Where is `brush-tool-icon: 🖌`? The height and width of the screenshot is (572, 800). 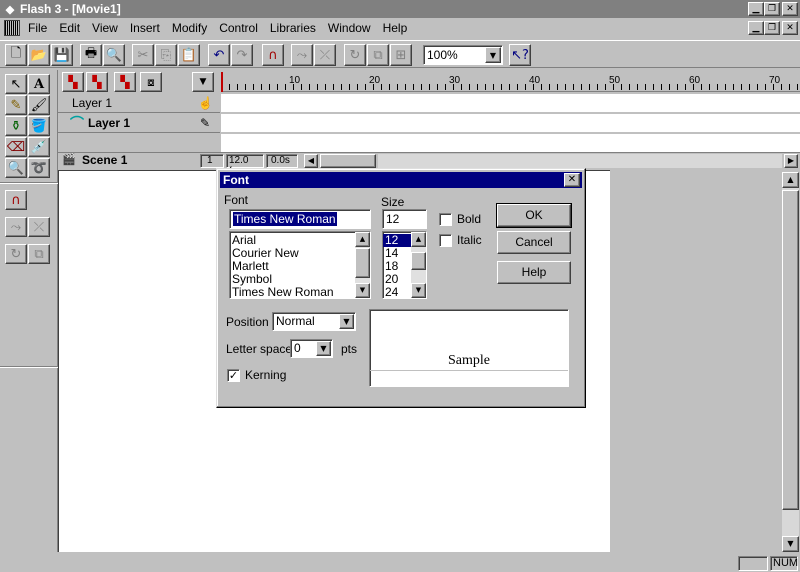
brush-tool-icon: 🖌 is located at coordinates (39, 105).